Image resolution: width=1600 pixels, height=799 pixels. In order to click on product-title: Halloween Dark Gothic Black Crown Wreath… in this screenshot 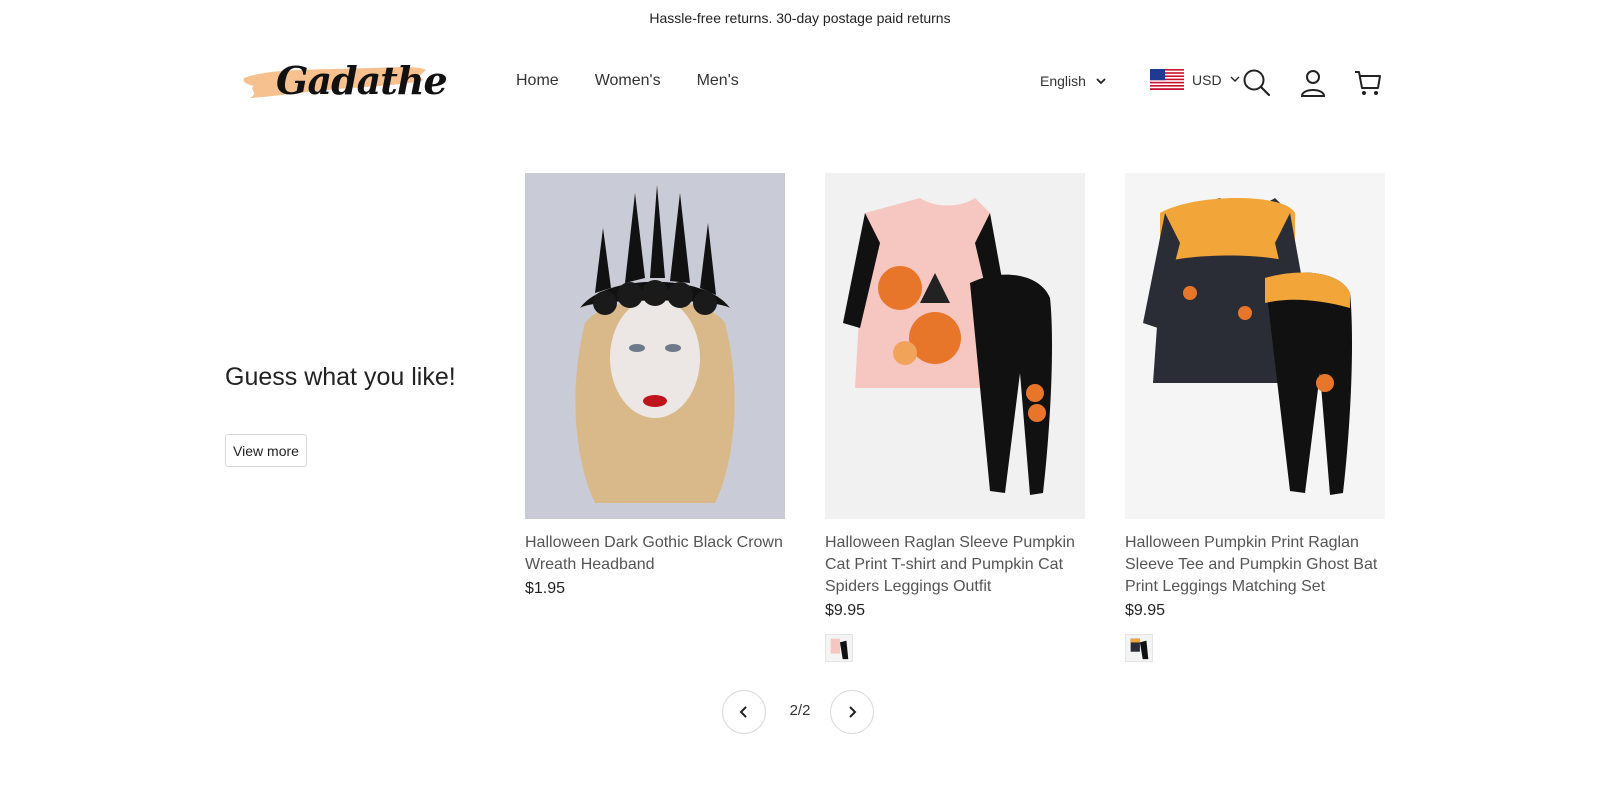, I will do `click(655, 554)`.